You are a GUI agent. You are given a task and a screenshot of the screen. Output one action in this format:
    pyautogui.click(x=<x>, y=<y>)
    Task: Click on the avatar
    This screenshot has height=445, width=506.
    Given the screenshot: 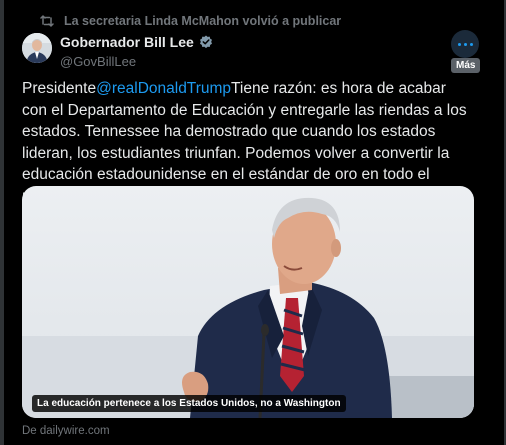 What is the action you would take?
    pyautogui.click(x=37, y=48)
    